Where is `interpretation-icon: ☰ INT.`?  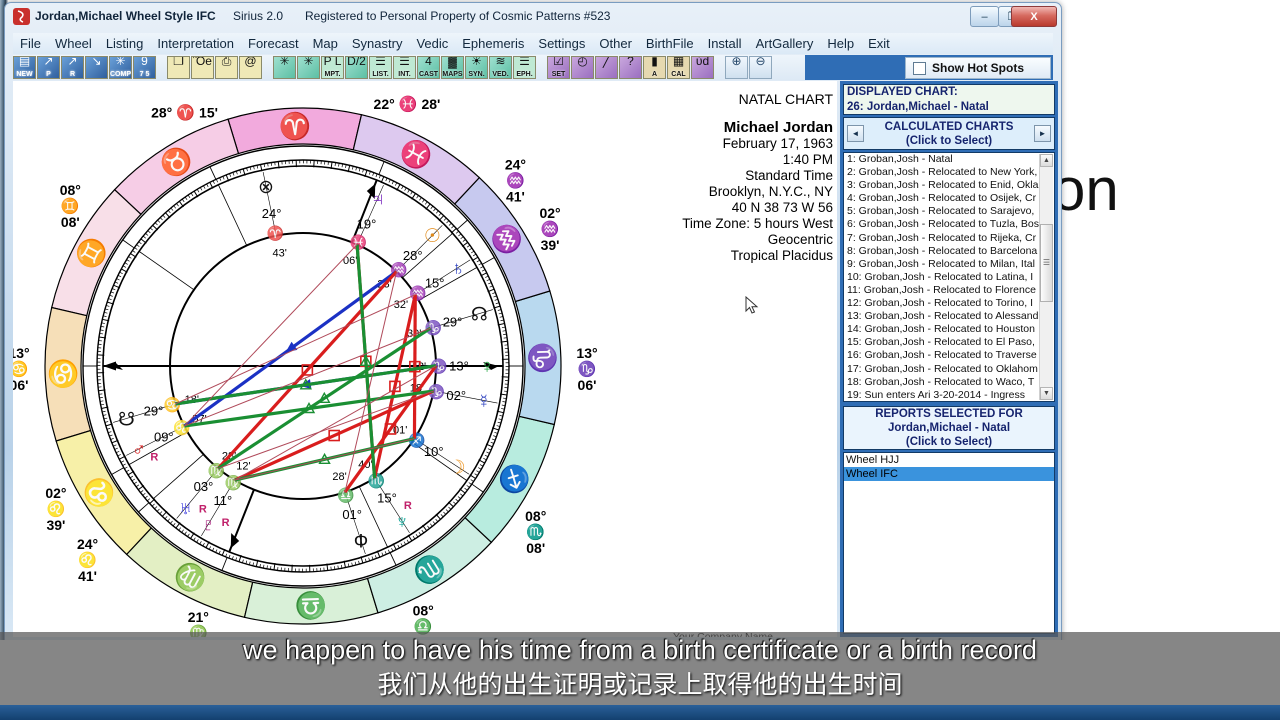
interpretation-icon: ☰ INT. is located at coordinates (404, 67).